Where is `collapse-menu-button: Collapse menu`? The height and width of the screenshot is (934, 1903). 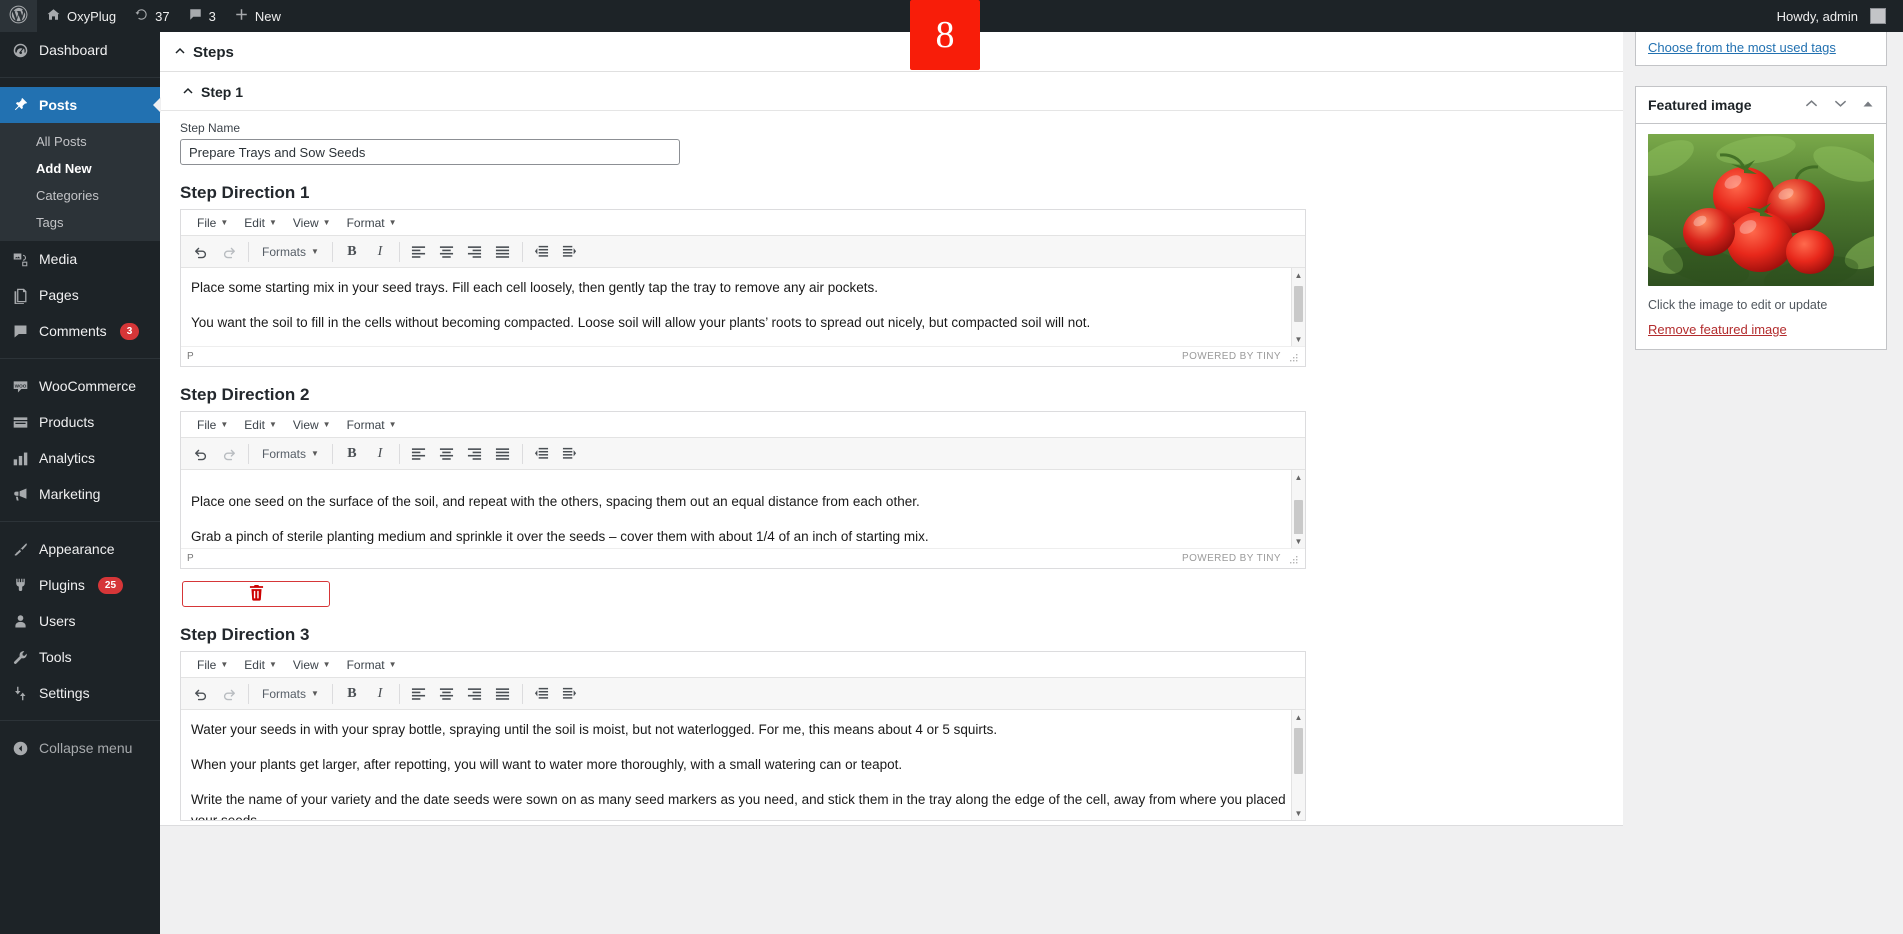 collapse-menu-button: Collapse menu is located at coordinates (80, 748).